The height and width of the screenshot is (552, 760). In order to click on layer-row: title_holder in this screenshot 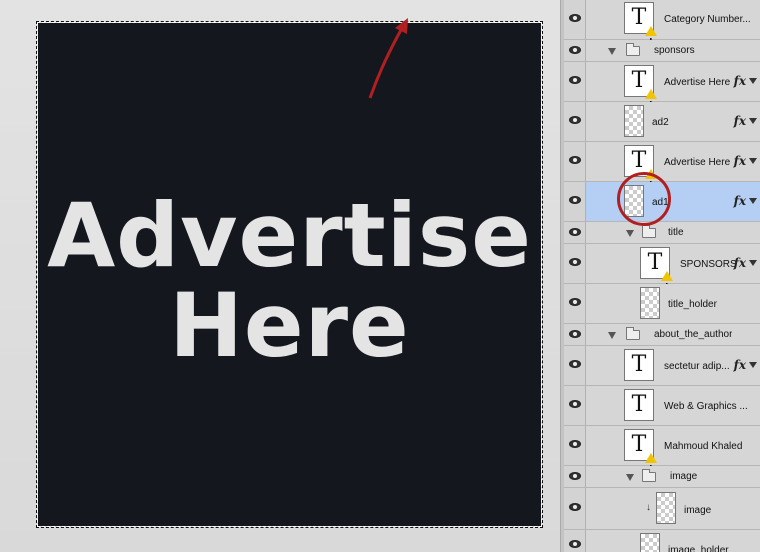, I will do `click(662, 304)`.